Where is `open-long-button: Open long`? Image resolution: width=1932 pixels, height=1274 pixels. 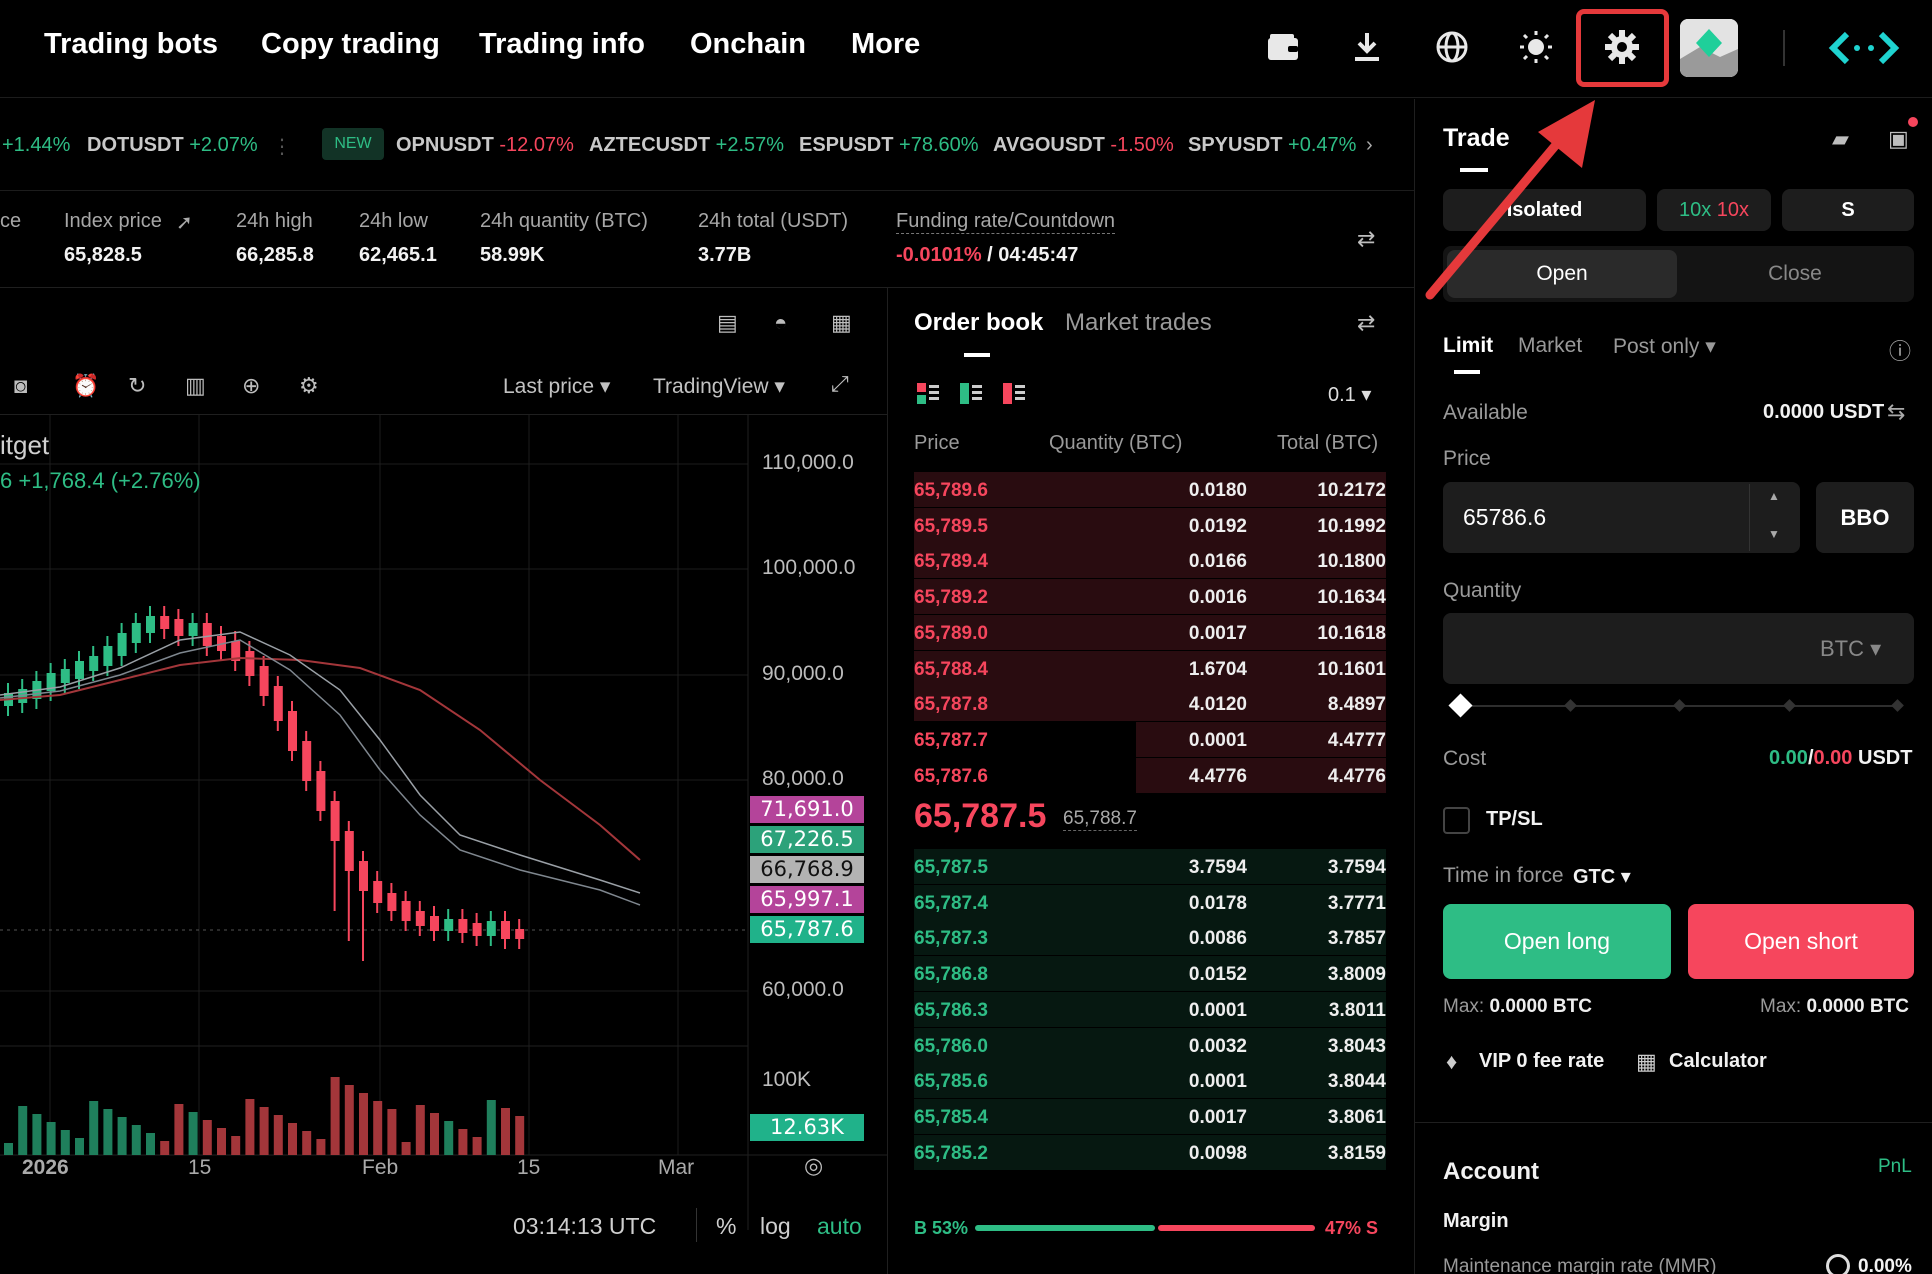
open-long-button: Open long is located at coordinates (1557, 941).